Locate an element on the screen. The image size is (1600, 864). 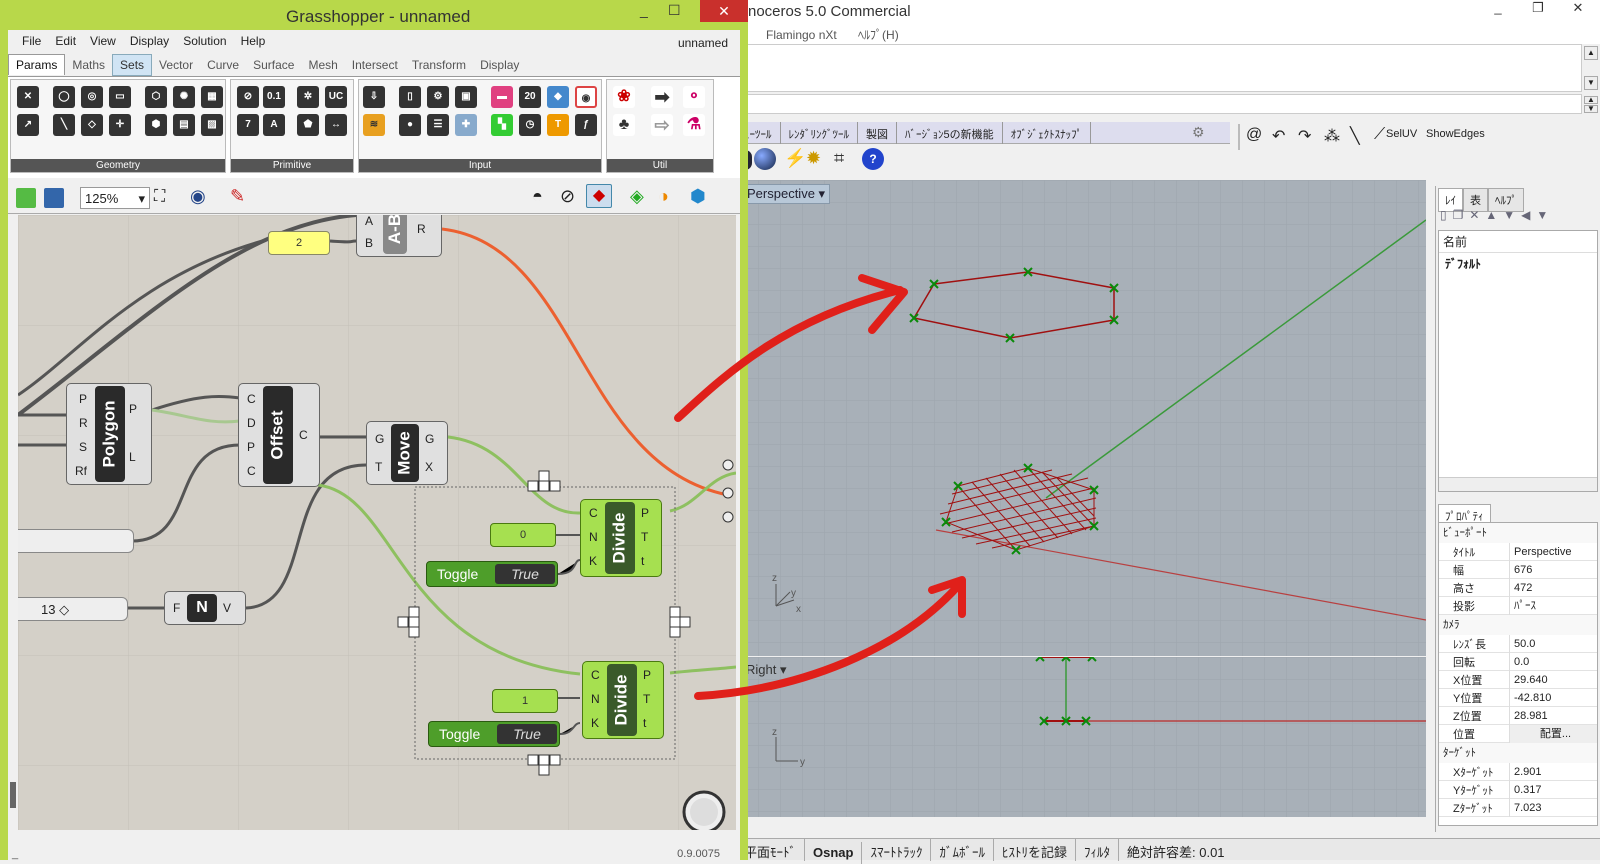
prop-value: Perspective is located at coordinates (1553, 551).